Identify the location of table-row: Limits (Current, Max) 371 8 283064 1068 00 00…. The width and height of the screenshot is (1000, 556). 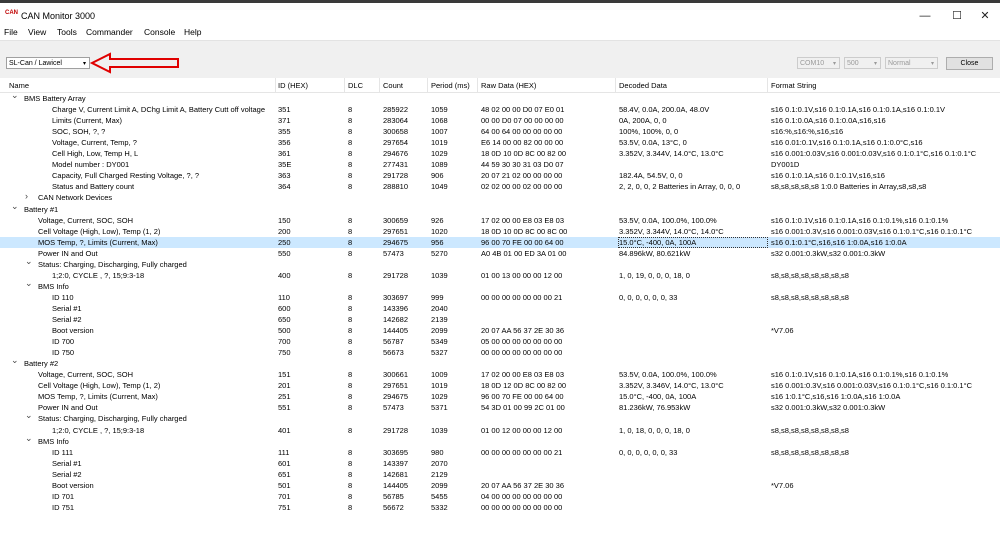
(500, 120).